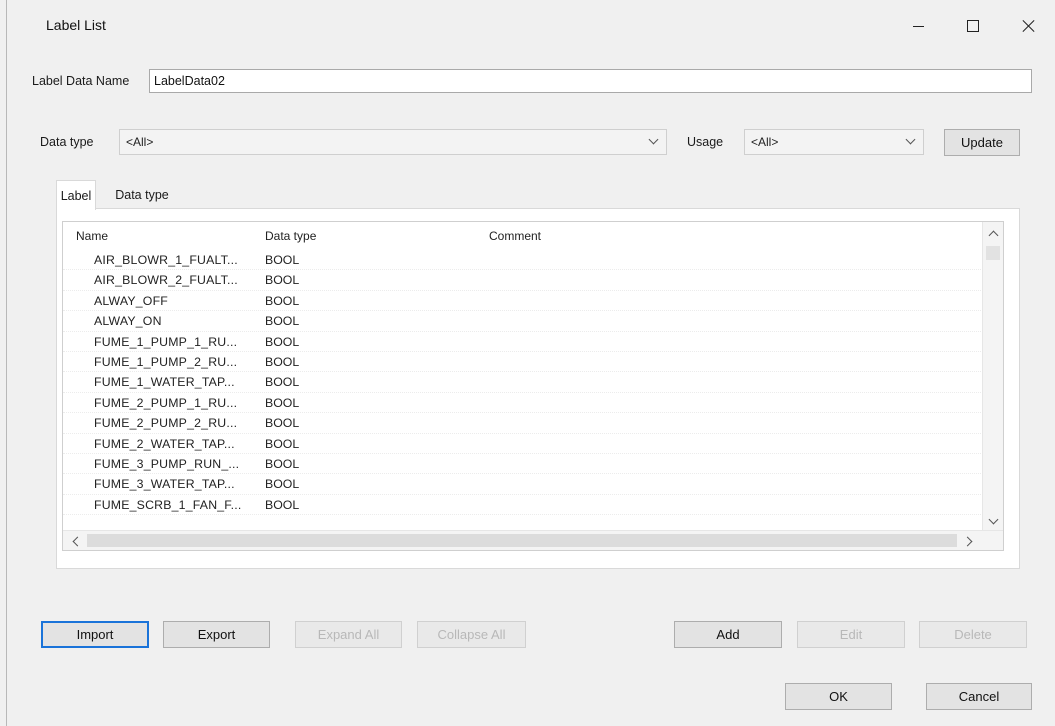  I want to click on close-button, so click(1029, 26).